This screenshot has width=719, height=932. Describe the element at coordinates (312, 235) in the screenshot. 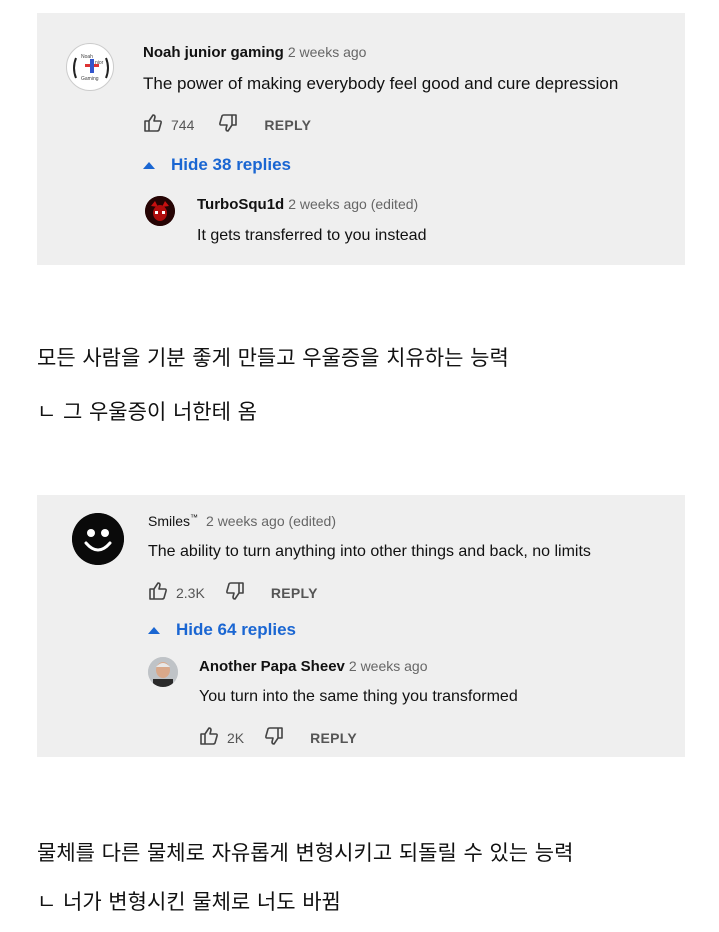

I see `reply-text: It gets transferred to you instead` at that location.